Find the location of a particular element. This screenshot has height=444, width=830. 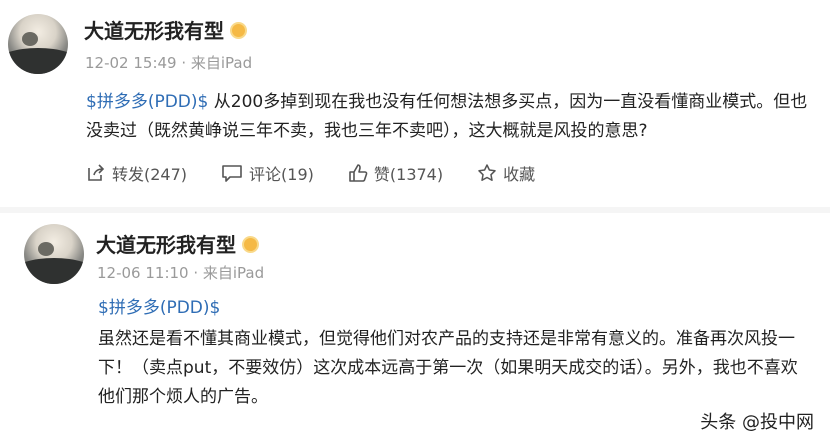

star-icon is located at coordinates (487, 172).